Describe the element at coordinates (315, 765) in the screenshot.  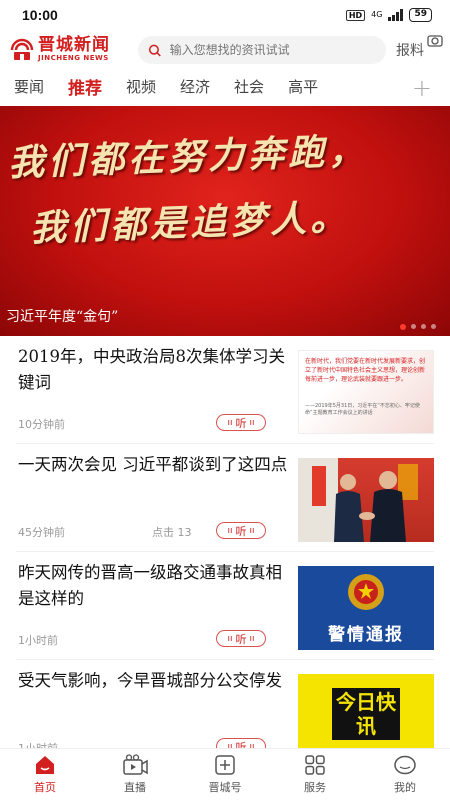
I see `grid-icon` at that location.